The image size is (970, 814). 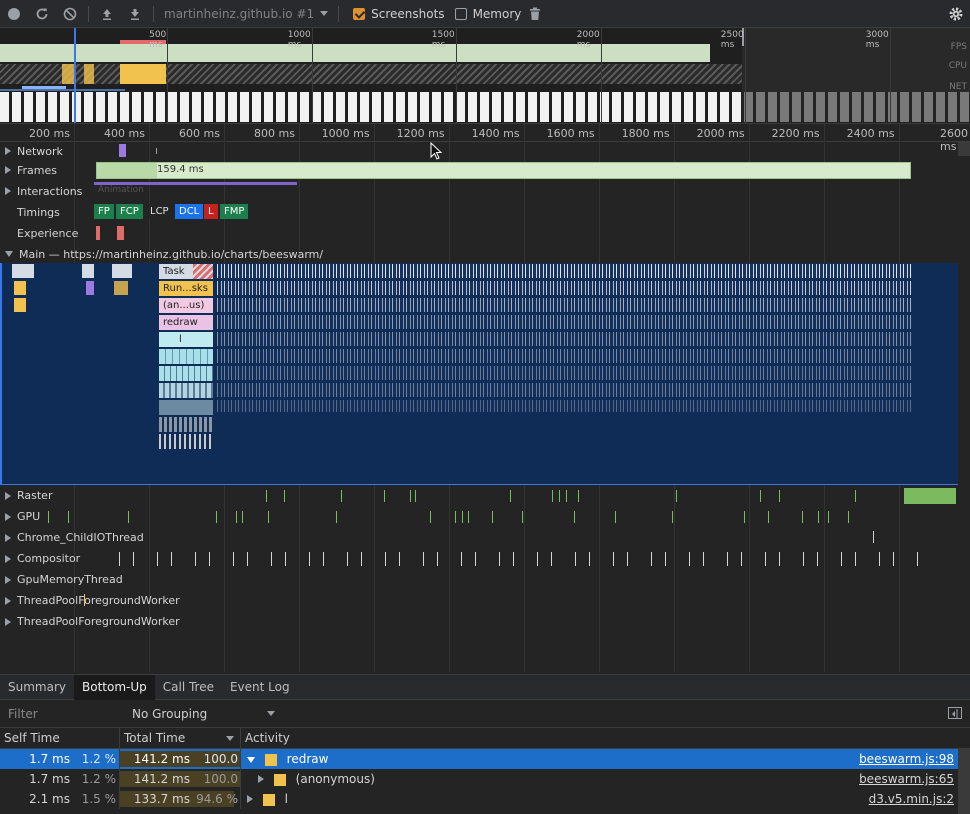 What do you see at coordinates (89, 74) in the screenshot?
I see `cpu-scripting-block` at bounding box center [89, 74].